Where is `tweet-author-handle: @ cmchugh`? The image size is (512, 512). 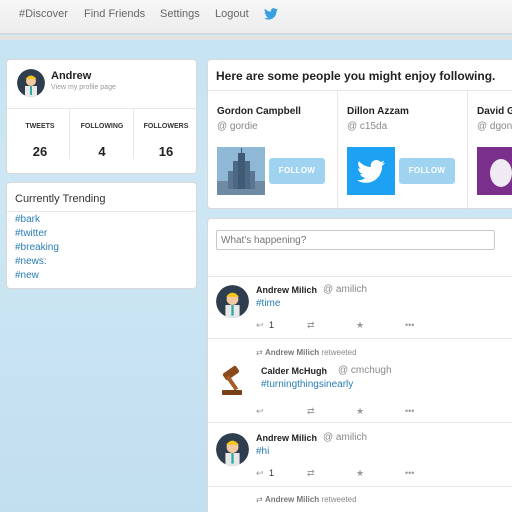
tweet-author-handle: @ cmchugh is located at coordinates (365, 370).